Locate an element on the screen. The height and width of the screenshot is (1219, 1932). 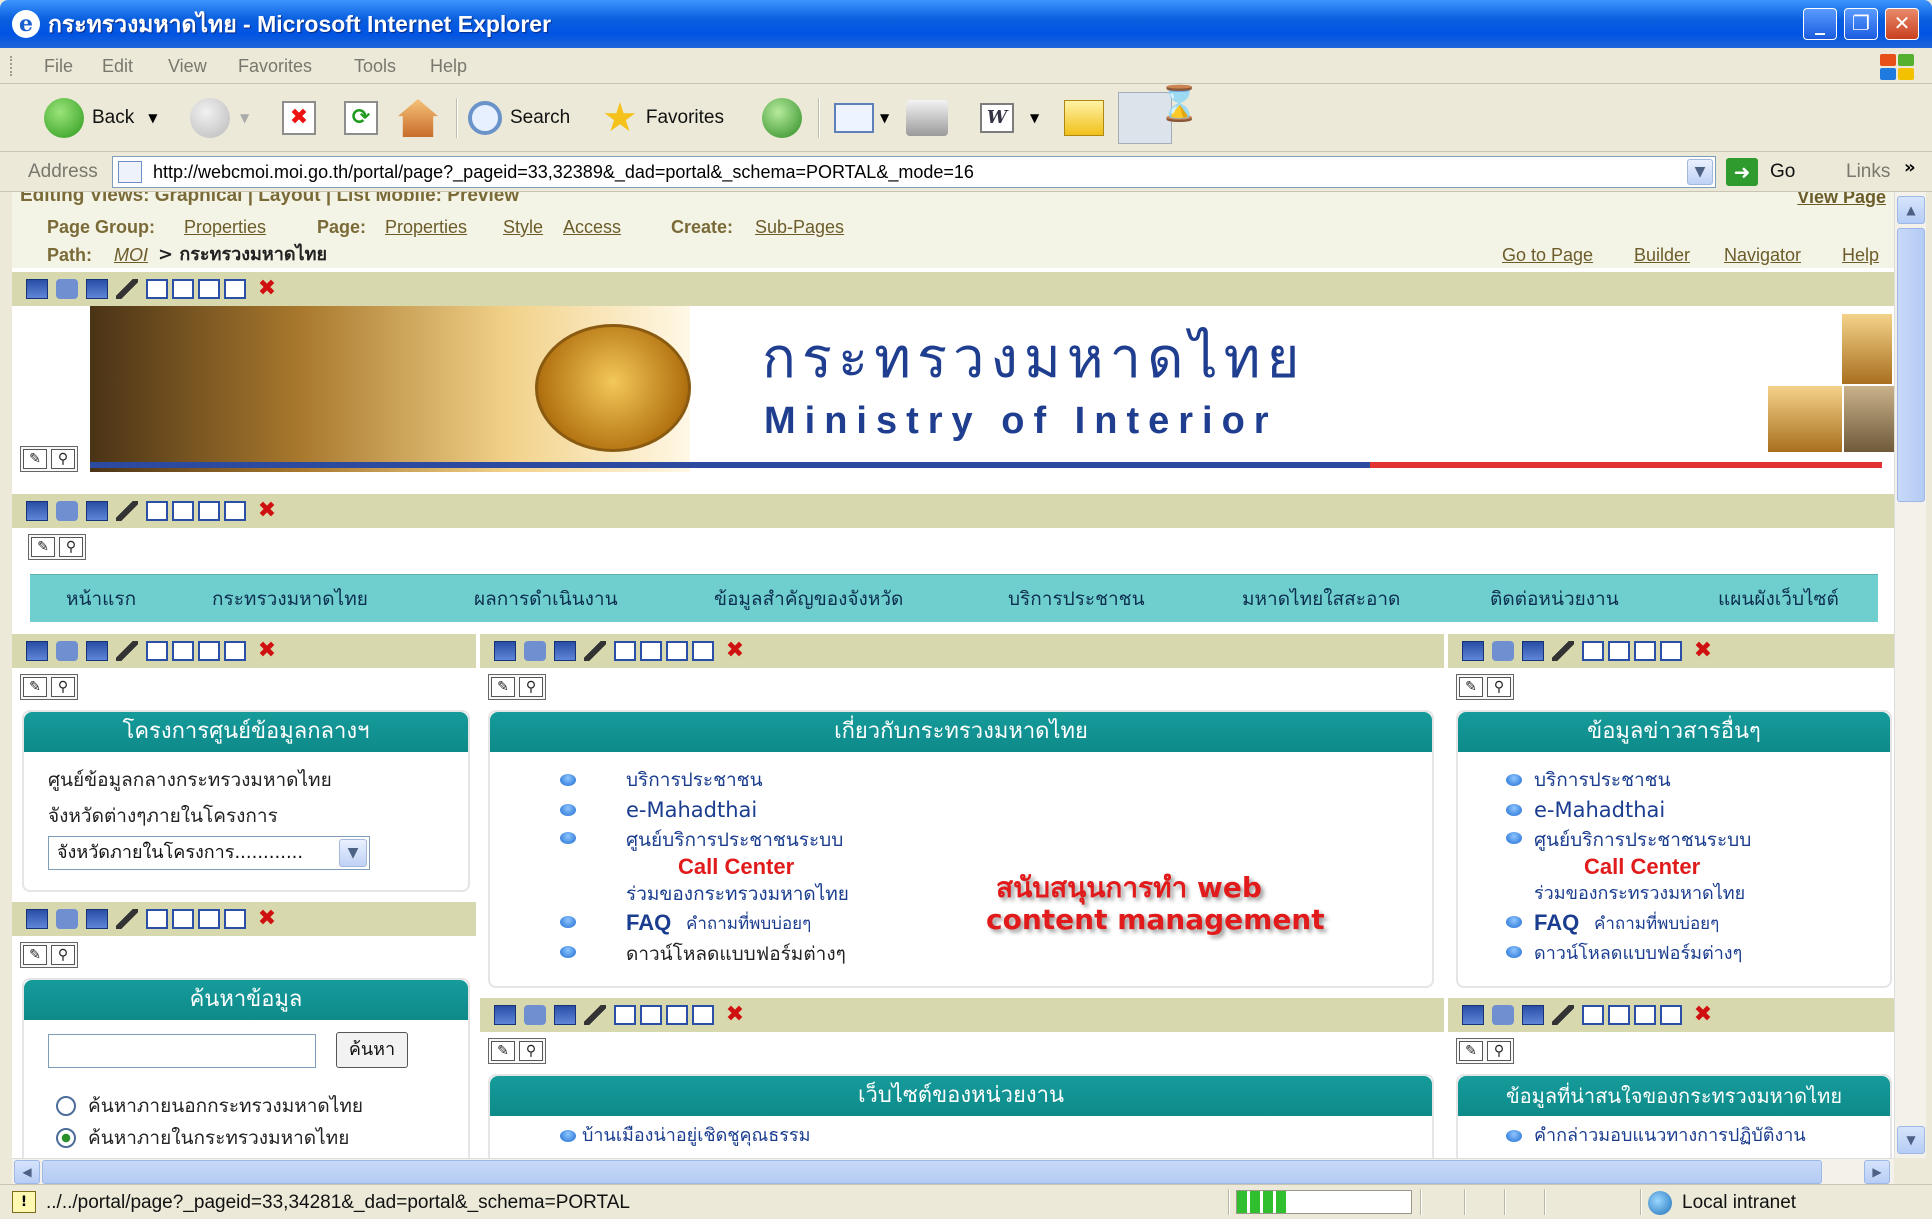
home-button is located at coordinates (418, 118).